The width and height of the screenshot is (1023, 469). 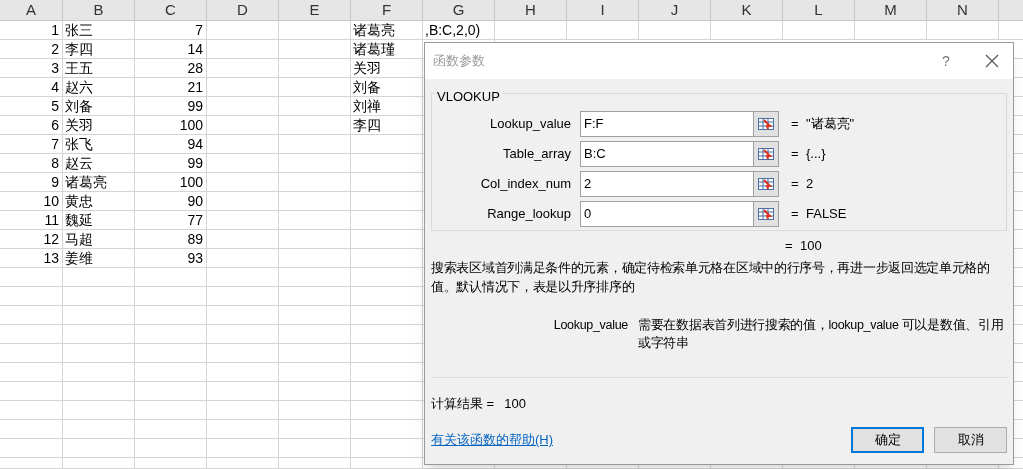 What do you see at coordinates (171, 239) in the screenshot?
I see `table-cell: 89` at bounding box center [171, 239].